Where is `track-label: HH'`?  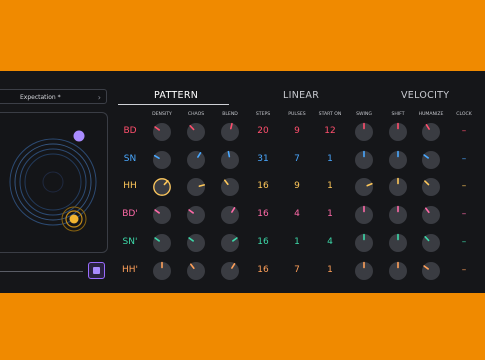
track-label: HH' is located at coordinates (130, 270).